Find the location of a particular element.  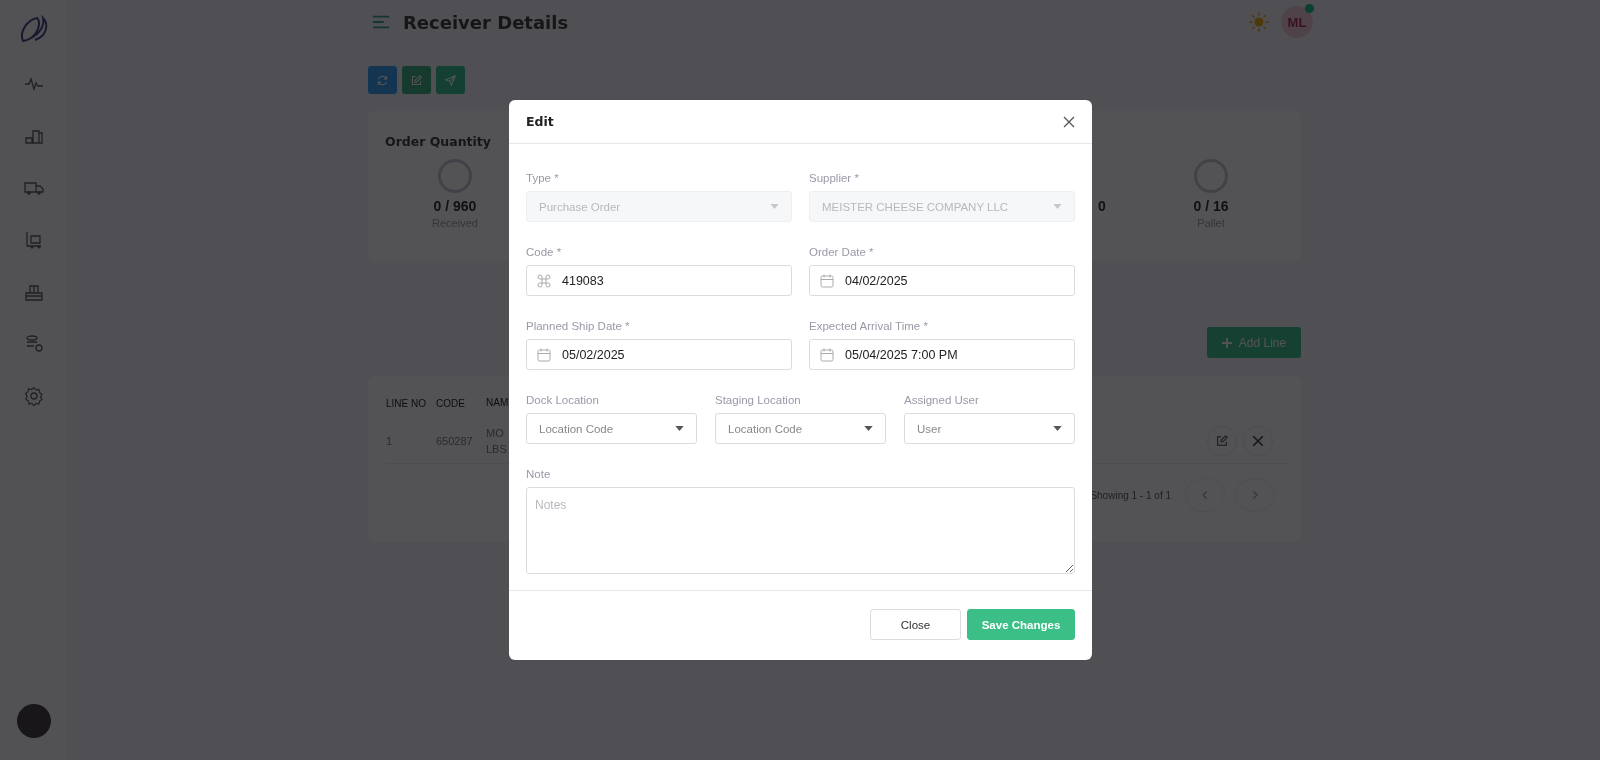

field-label: Staging Location is located at coordinates (758, 400).